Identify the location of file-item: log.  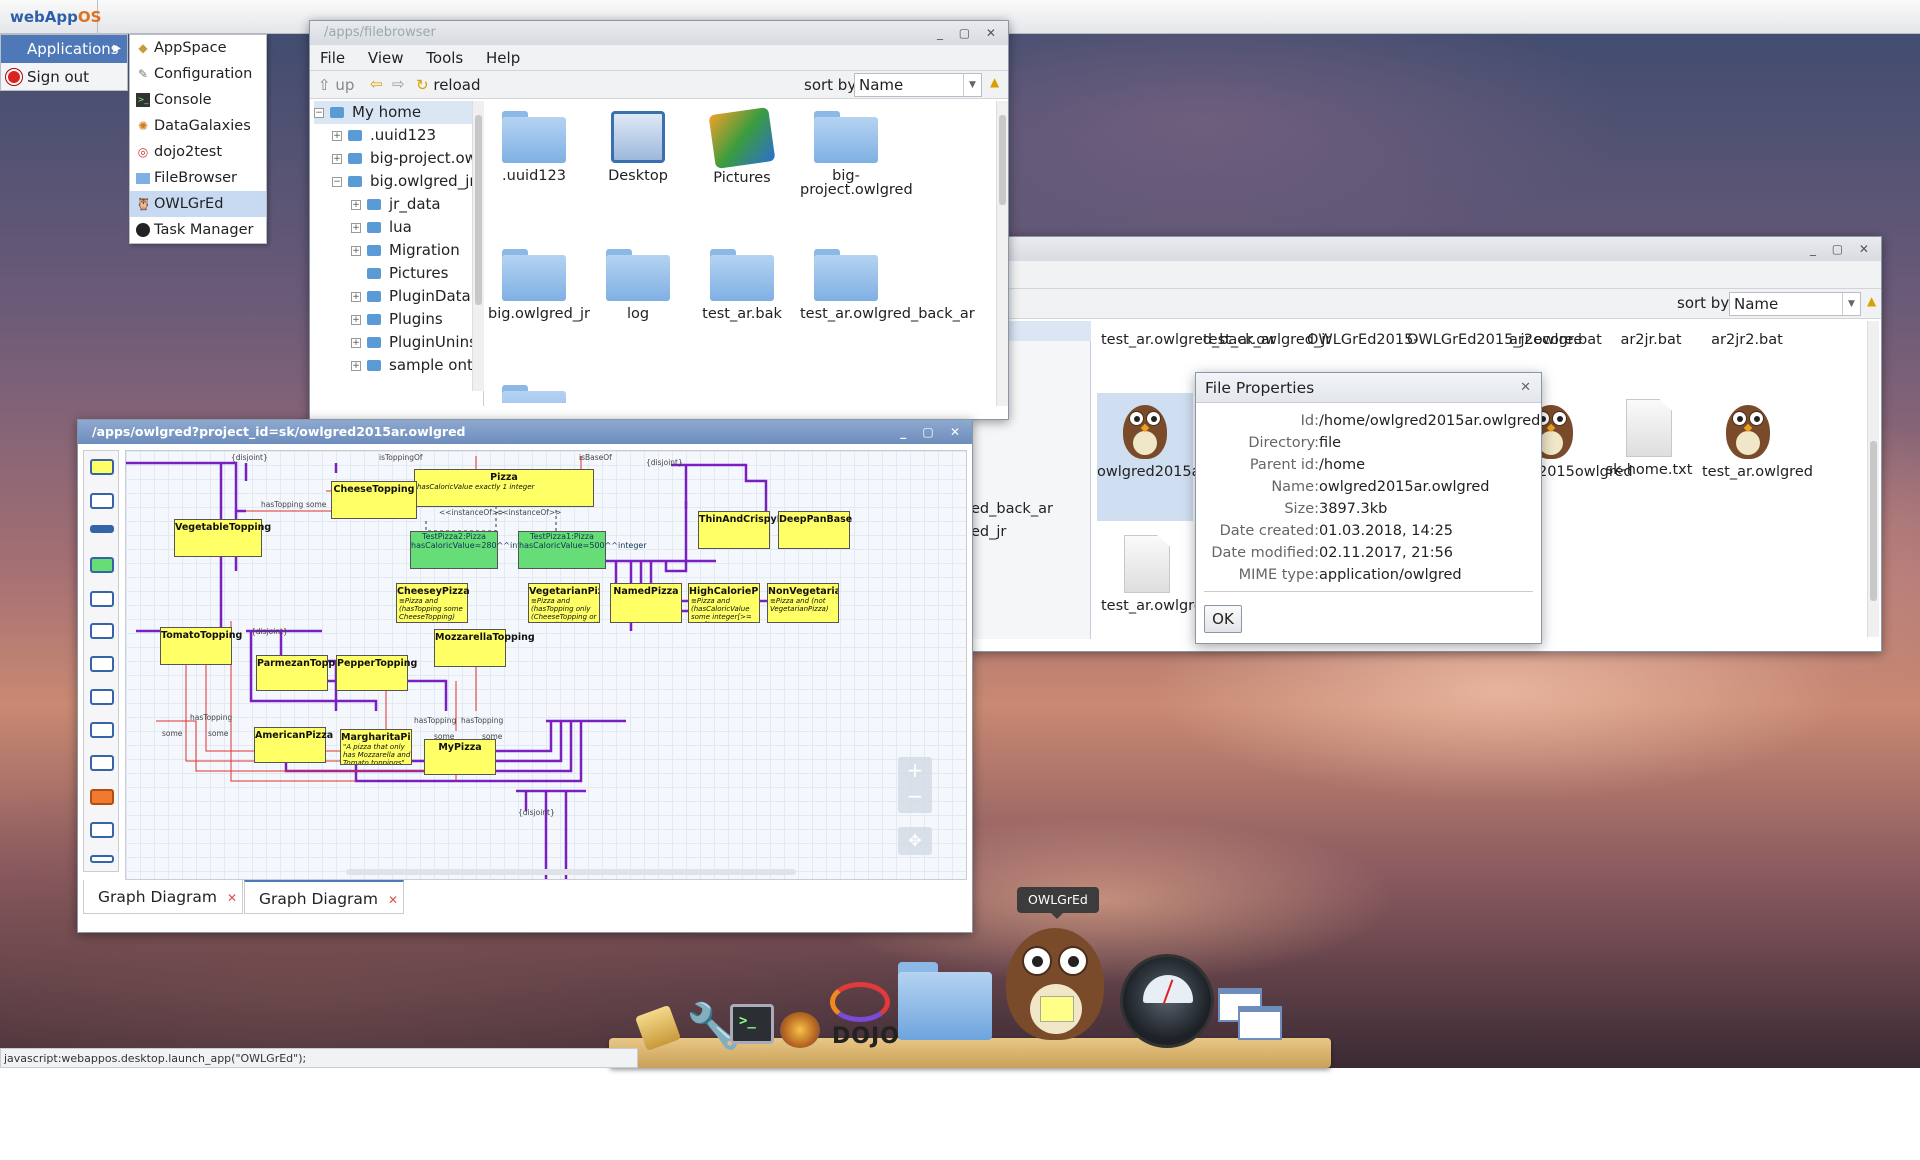
(638, 285).